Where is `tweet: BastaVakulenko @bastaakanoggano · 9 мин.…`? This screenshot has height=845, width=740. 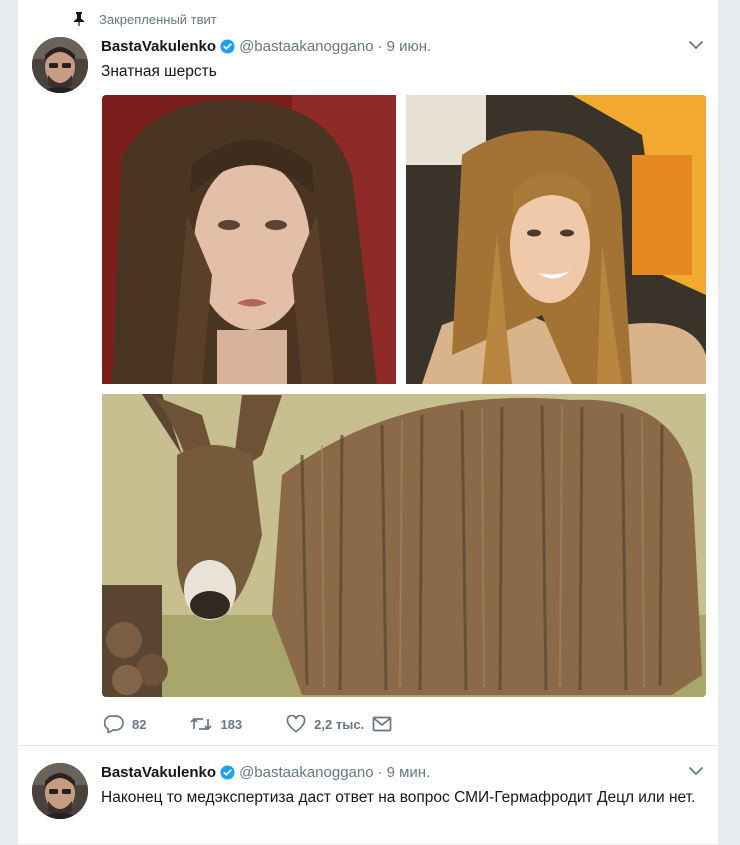
tweet: BastaVakulenko @bastaakanoggano · 9 мин.… is located at coordinates (368, 795).